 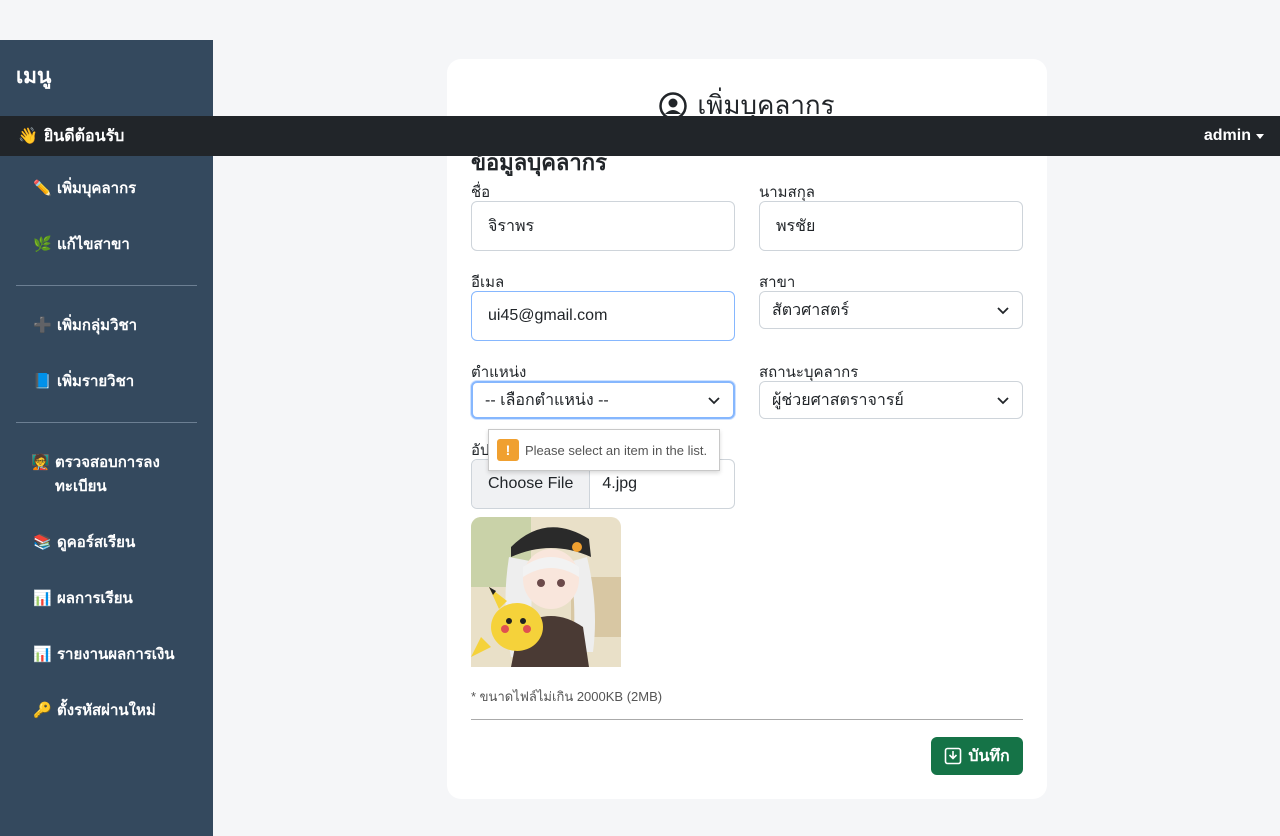 I want to click on sidebar-item-label: ตรวจสอบการลงทะเบียน, so click(x=107, y=474).